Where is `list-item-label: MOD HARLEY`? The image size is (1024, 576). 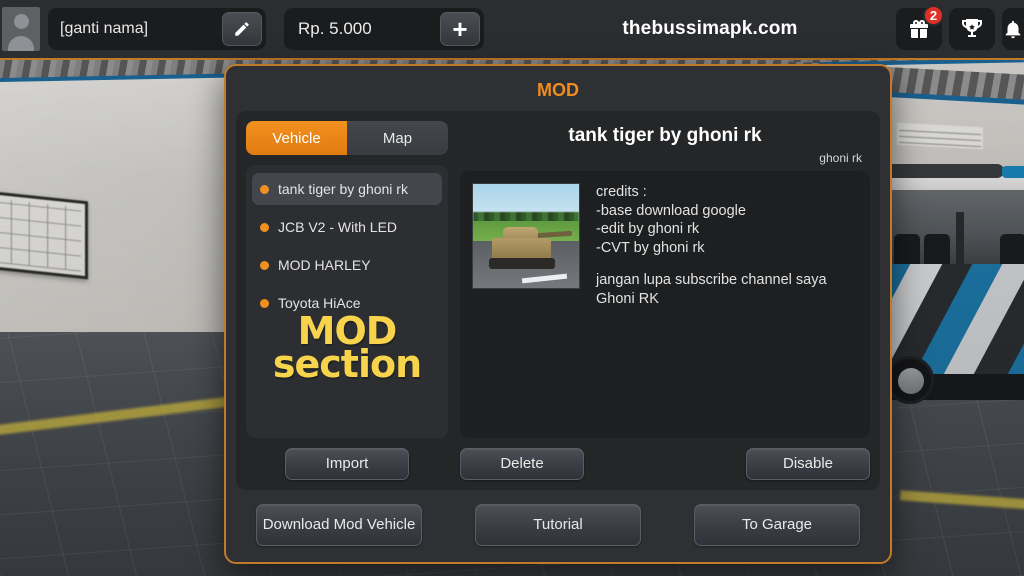
list-item-label: MOD HARLEY is located at coordinates (324, 265).